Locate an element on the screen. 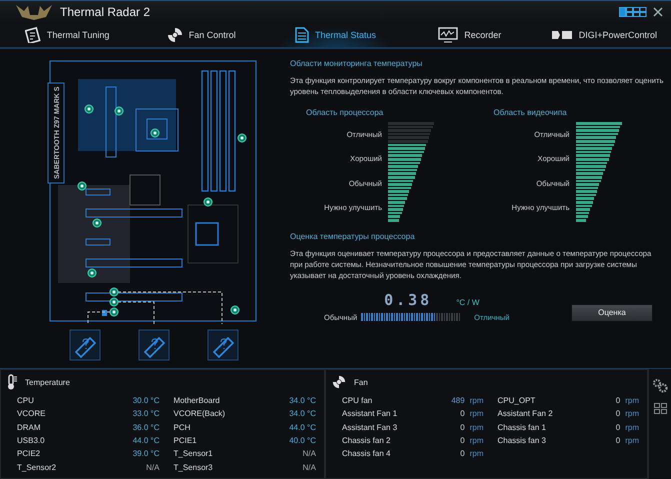 This screenshot has height=479, width=671. fan-name: Chassis fan 4 is located at coordinates (367, 453).